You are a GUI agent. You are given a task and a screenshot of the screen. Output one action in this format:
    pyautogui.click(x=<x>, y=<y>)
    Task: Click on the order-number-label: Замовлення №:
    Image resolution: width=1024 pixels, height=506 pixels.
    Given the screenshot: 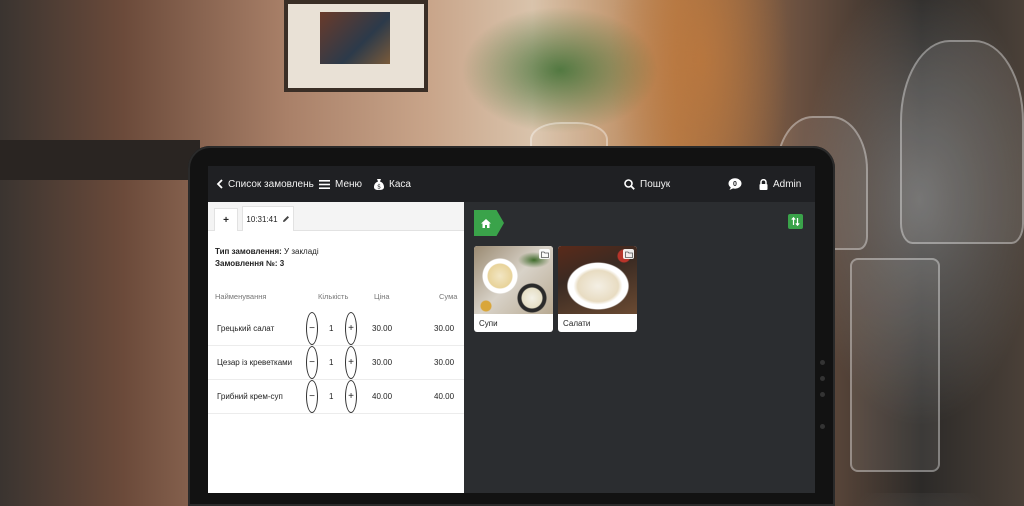 What is the action you would take?
    pyautogui.click(x=246, y=263)
    